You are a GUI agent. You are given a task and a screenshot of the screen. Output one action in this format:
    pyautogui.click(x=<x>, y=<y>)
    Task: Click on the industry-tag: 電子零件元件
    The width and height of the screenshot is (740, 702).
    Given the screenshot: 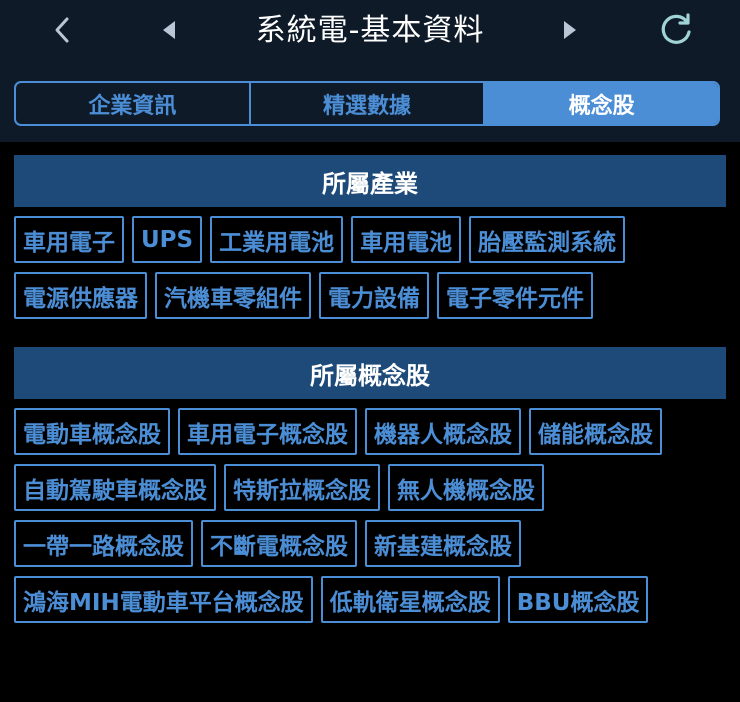 What is the action you would take?
    pyautogui.click(x=515, y=295)
    